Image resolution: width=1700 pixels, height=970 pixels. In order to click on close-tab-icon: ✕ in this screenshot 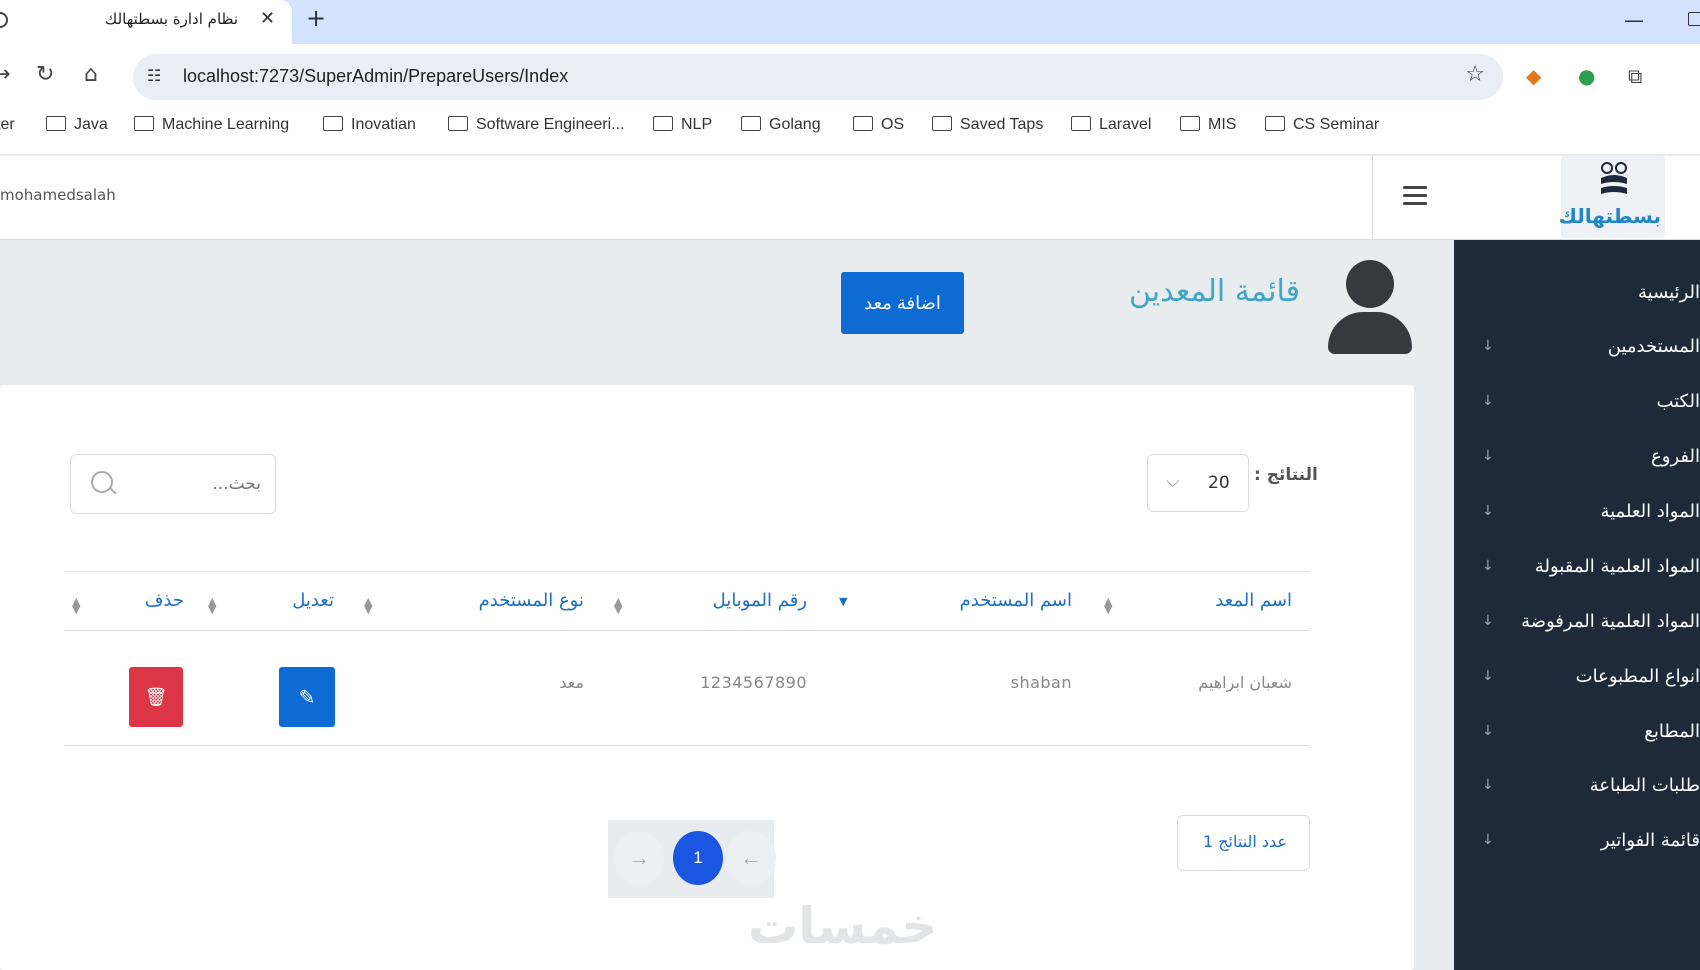, I will do `click(267, 18)`.